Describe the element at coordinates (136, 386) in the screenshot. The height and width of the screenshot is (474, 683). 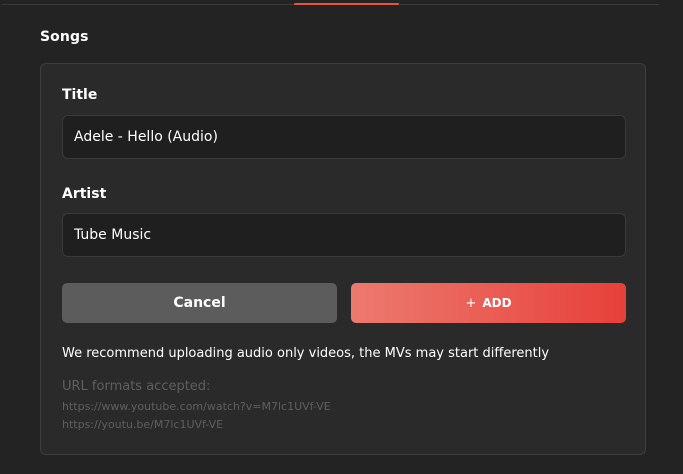
I see `url-formats-heading: URL formats accepted:` at that location.